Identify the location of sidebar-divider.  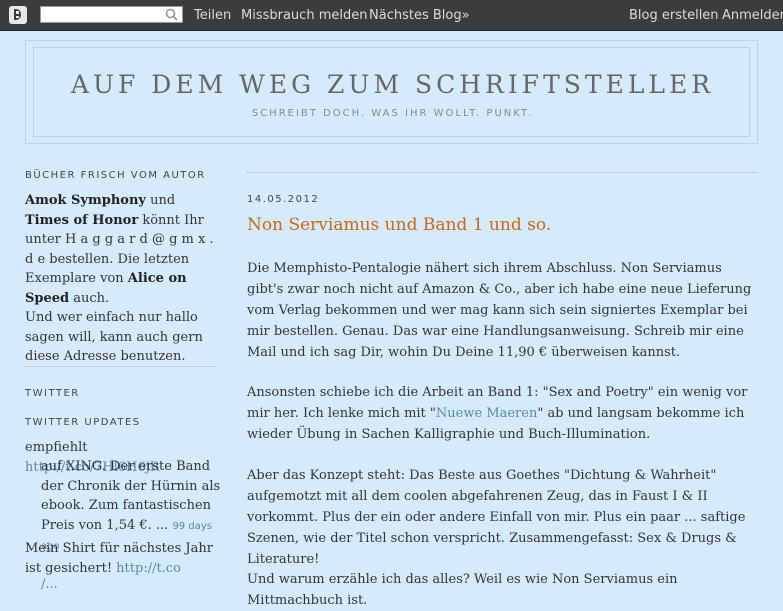
(120, 366).